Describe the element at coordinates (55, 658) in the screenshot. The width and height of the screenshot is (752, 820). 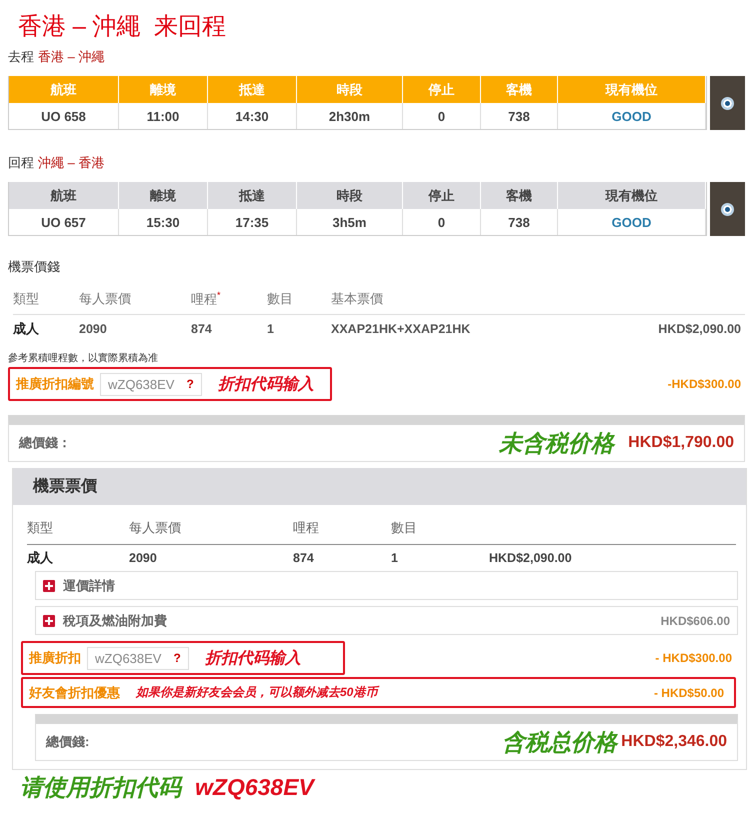
I see `promo-label: 推廣折扣` at that location.